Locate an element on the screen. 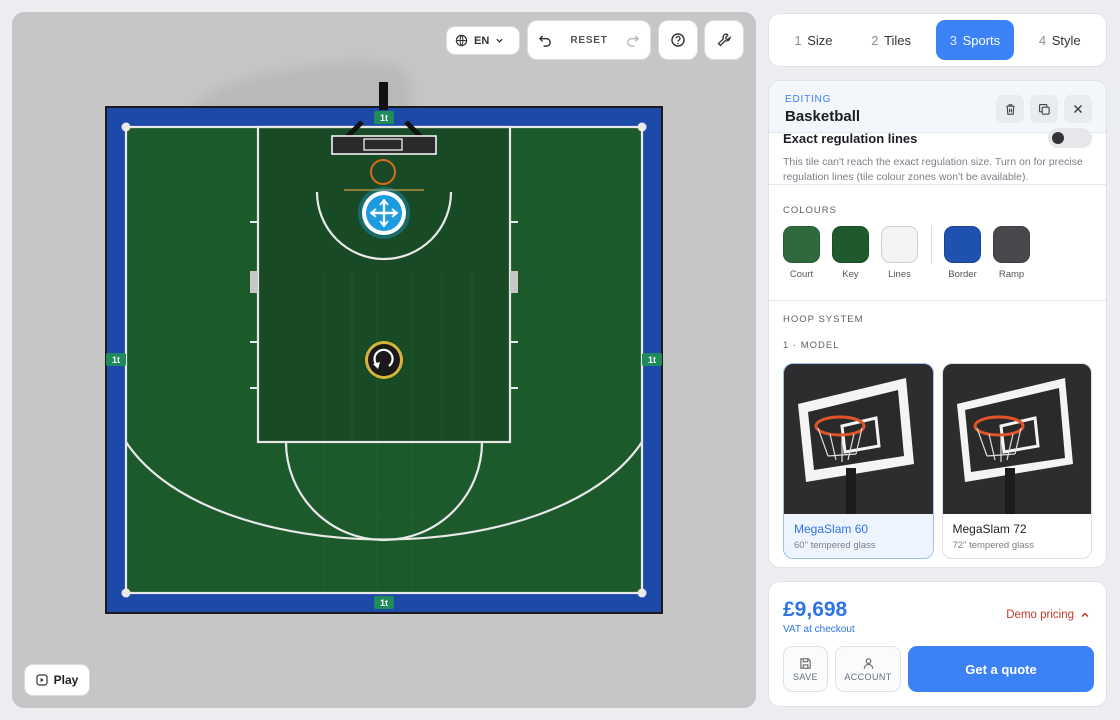 The height and width of the screenshot is (720, 1120). tab-style: 4 Style is located at coordinates (1060, 40).